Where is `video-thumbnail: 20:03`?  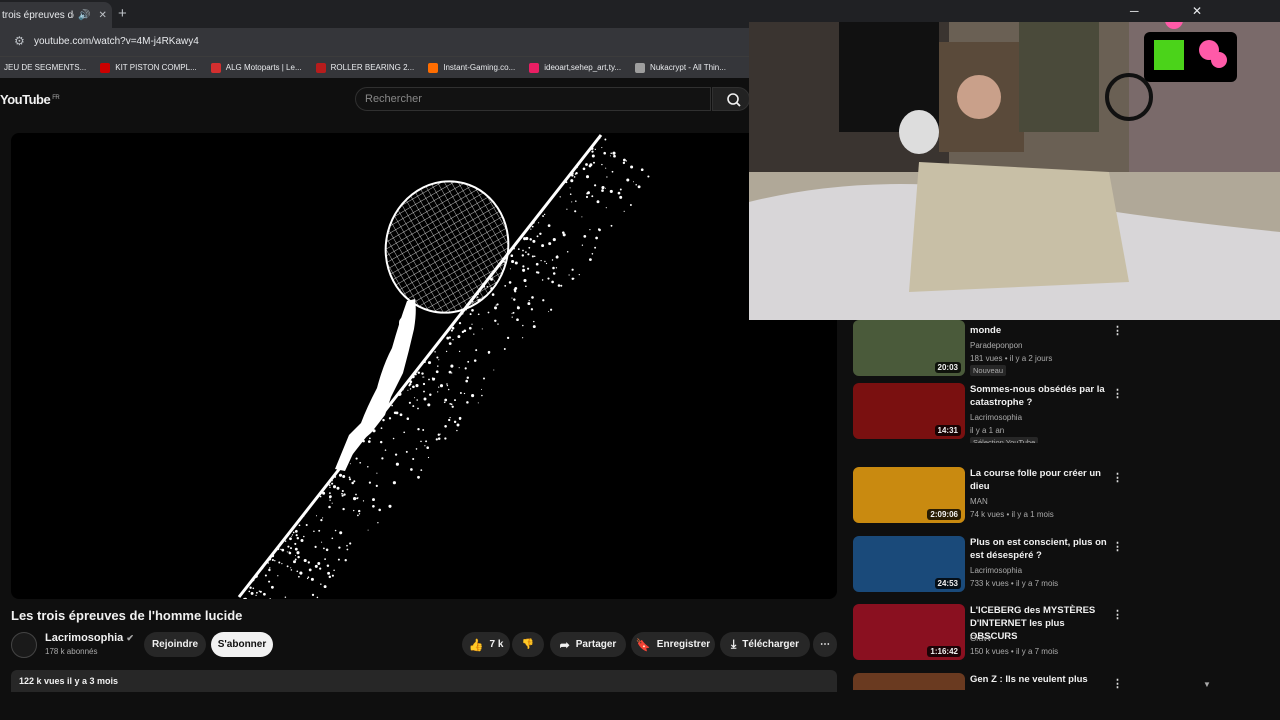 video-thumbnail: 20:03 is located at coordinates (909, 348).